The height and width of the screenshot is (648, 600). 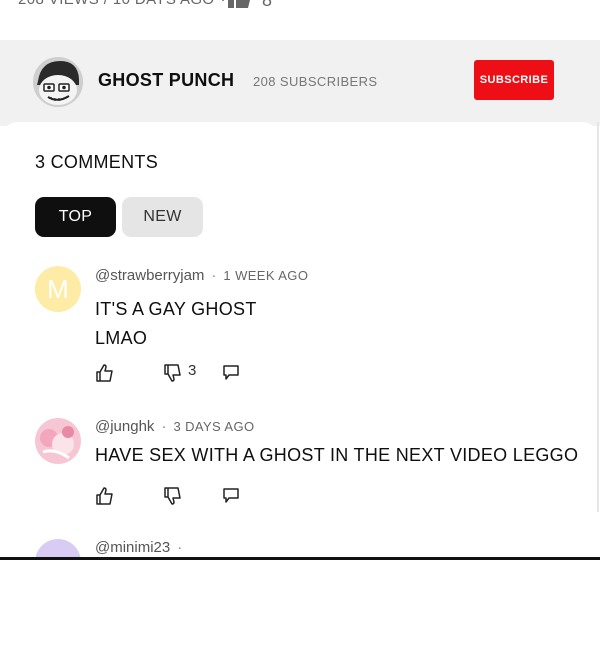 I want to click on comments-count: 3 COMMENTS, so click(x=97, y=162).